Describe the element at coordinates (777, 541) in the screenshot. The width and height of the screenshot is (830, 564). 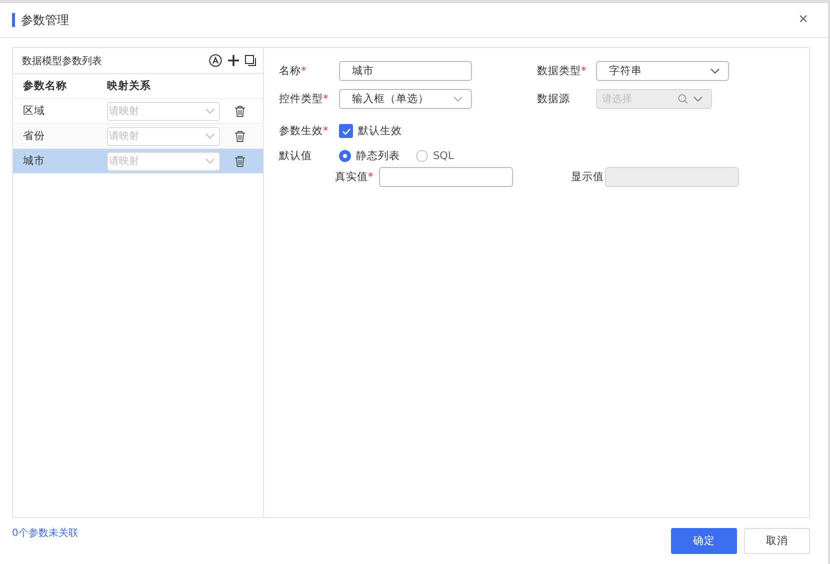
I see `cancel-button: 取消` at that location.